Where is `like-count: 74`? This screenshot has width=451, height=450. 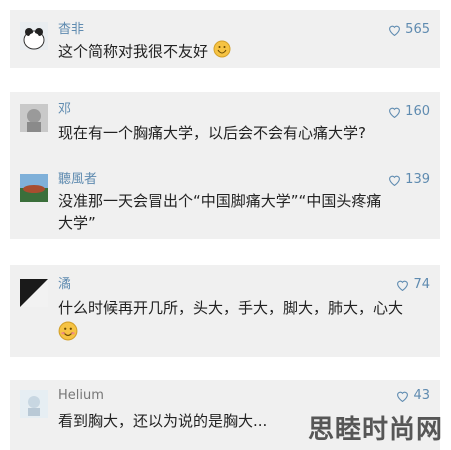 like-count: 74 is located at coordinates (421, 284).